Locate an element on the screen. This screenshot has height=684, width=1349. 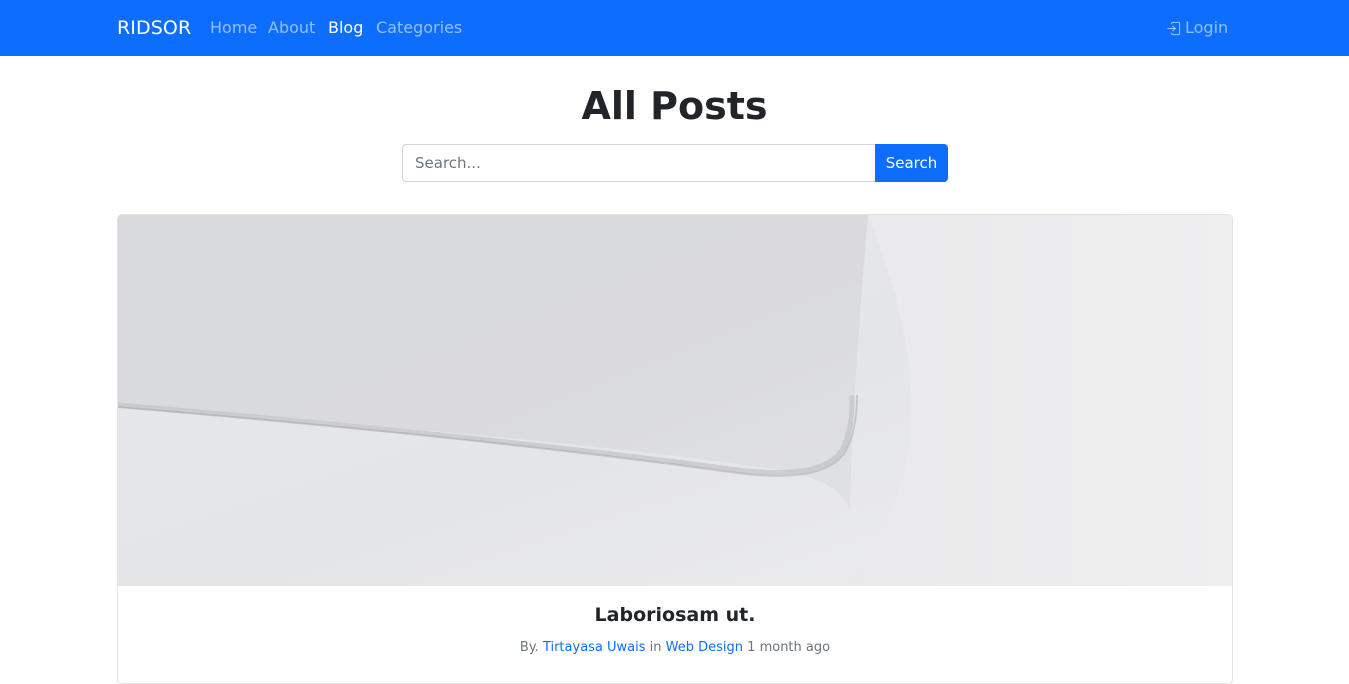
search-form: Search is located at coordinates (675, 163).